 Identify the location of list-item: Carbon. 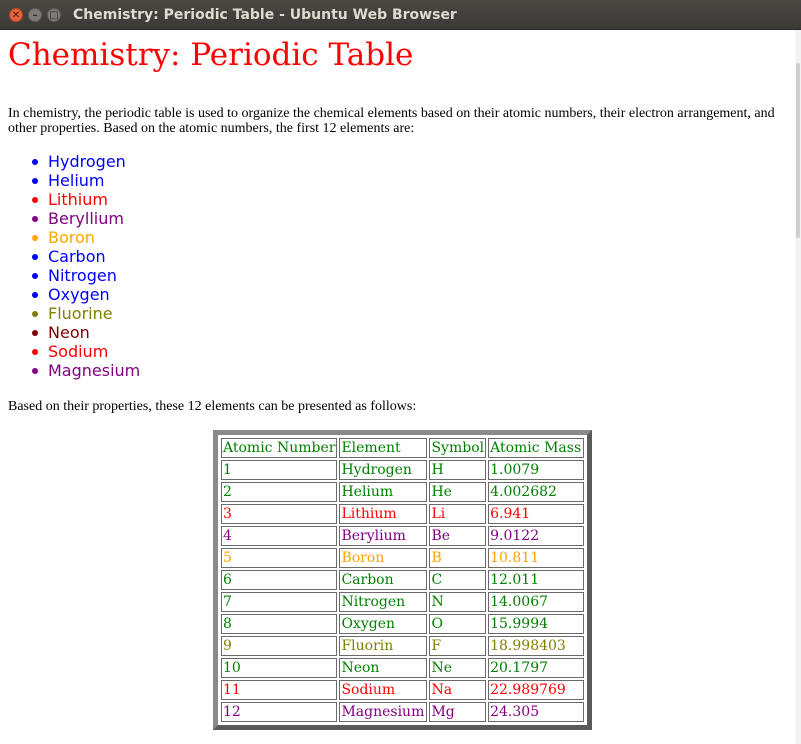
(85, 256).